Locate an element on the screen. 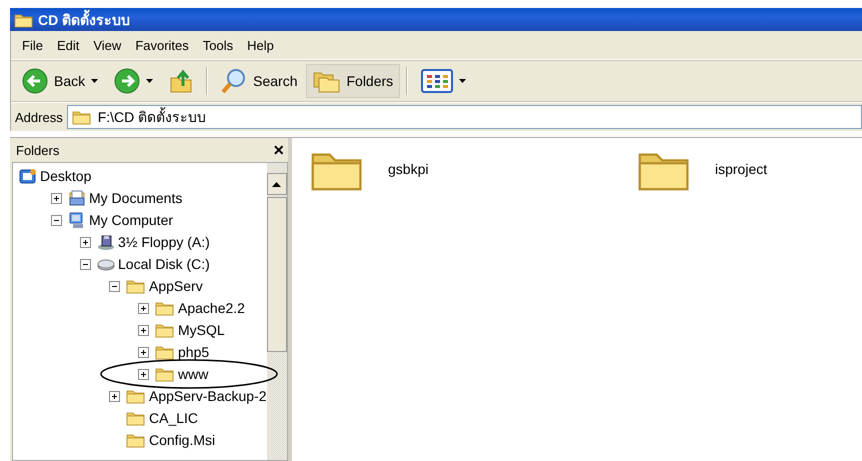  tree-item: Desktop is located at coordinates (66, 176).